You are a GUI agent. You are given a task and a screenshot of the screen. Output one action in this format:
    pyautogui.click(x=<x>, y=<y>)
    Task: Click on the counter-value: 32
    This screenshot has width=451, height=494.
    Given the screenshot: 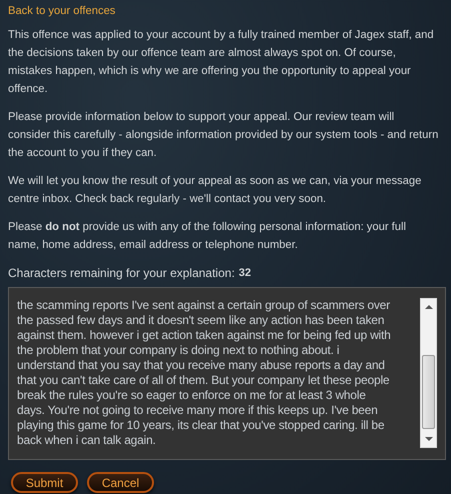 What is the action you would take?
    pyautogui.click(x=245, y=273)
    